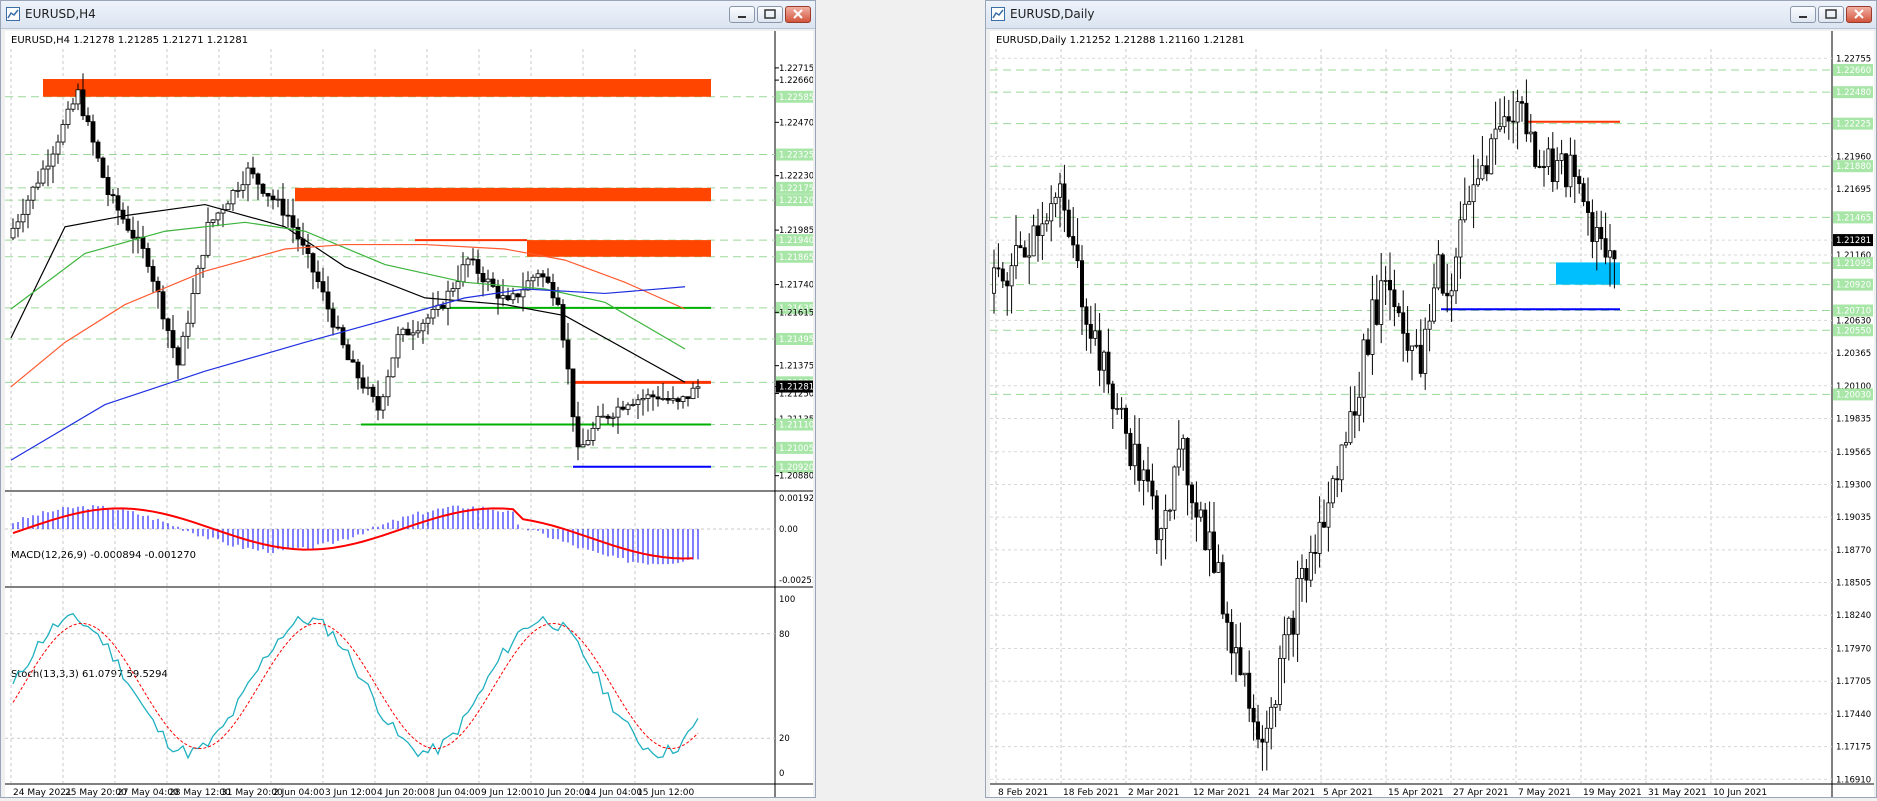  I want to click on time-axis-label: 9 Jun 12:00, so click(507, 792).